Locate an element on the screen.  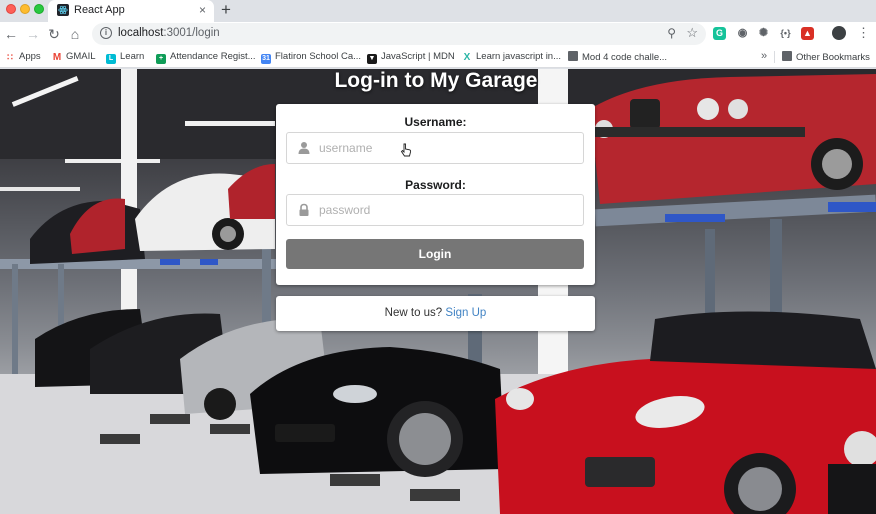
home-icon: ⌂ is located at coordinates (75, 34).